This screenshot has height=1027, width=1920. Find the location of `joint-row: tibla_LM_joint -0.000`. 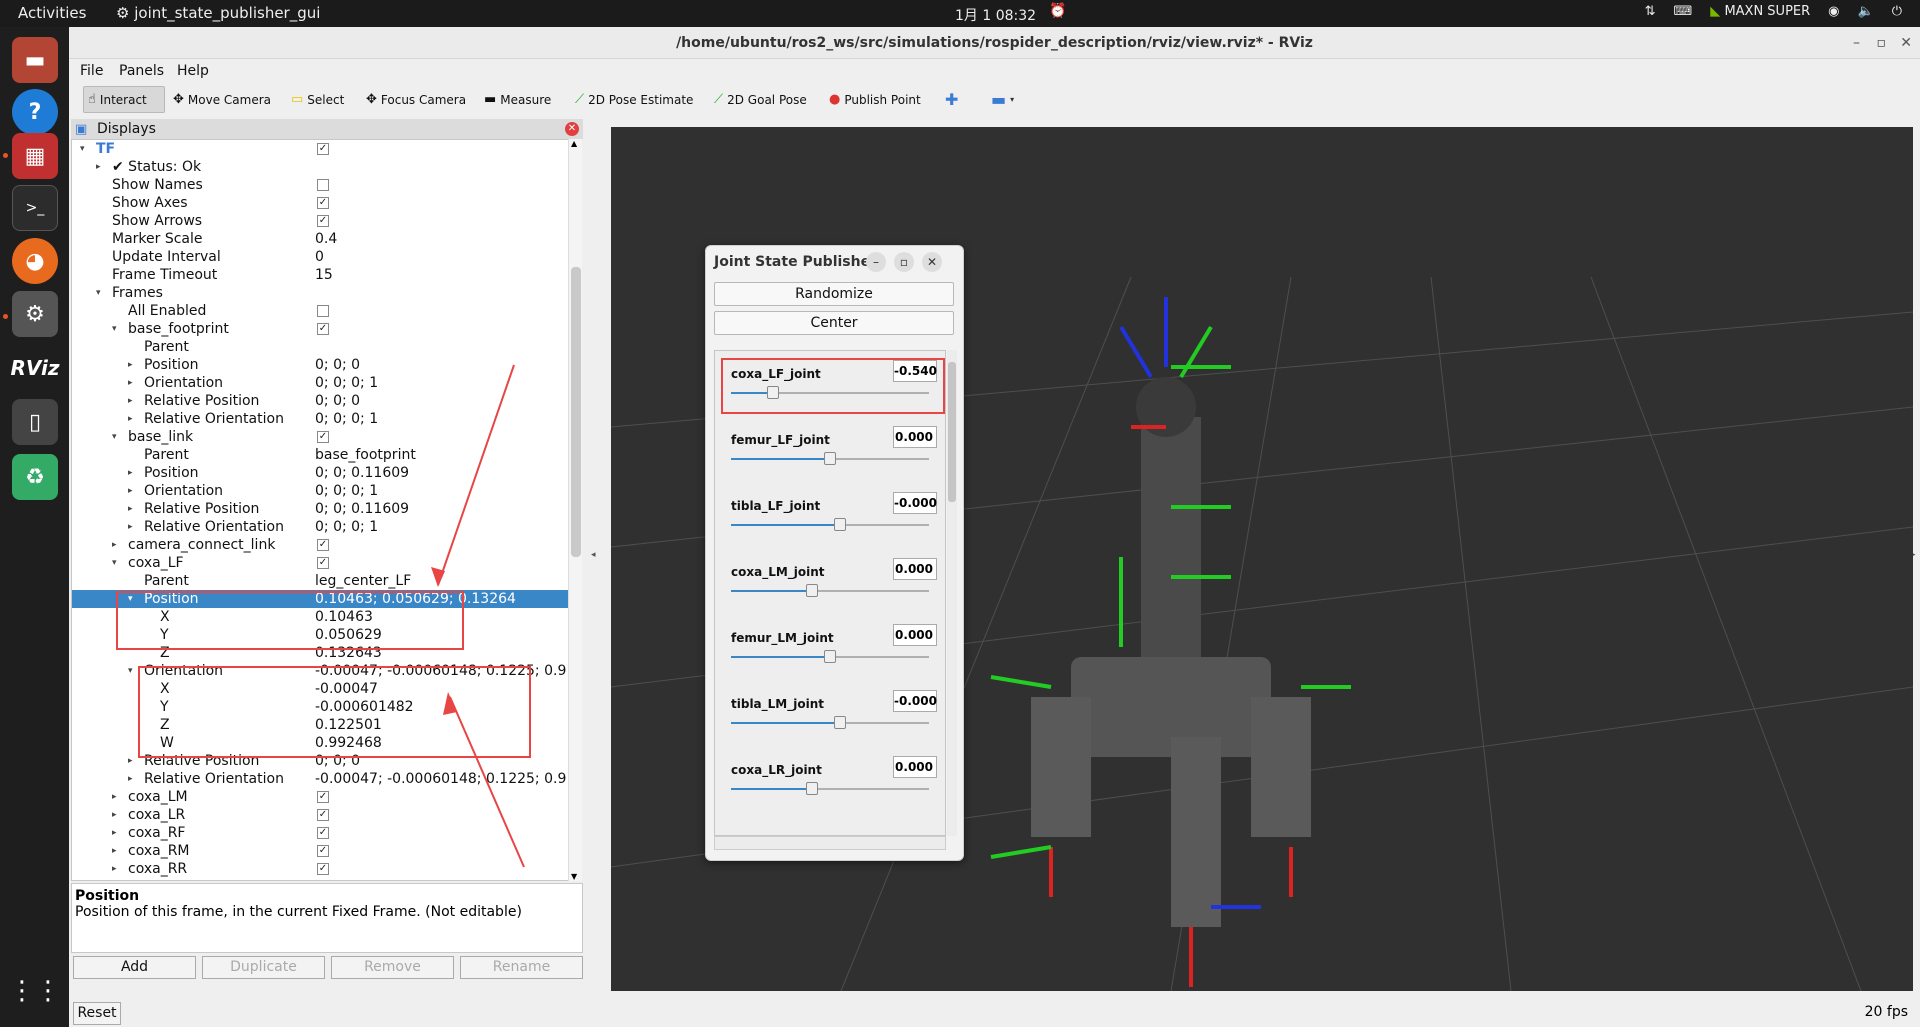

joint-row: tibla_LM_joint -0.000 is located at coordinates (830, 714).